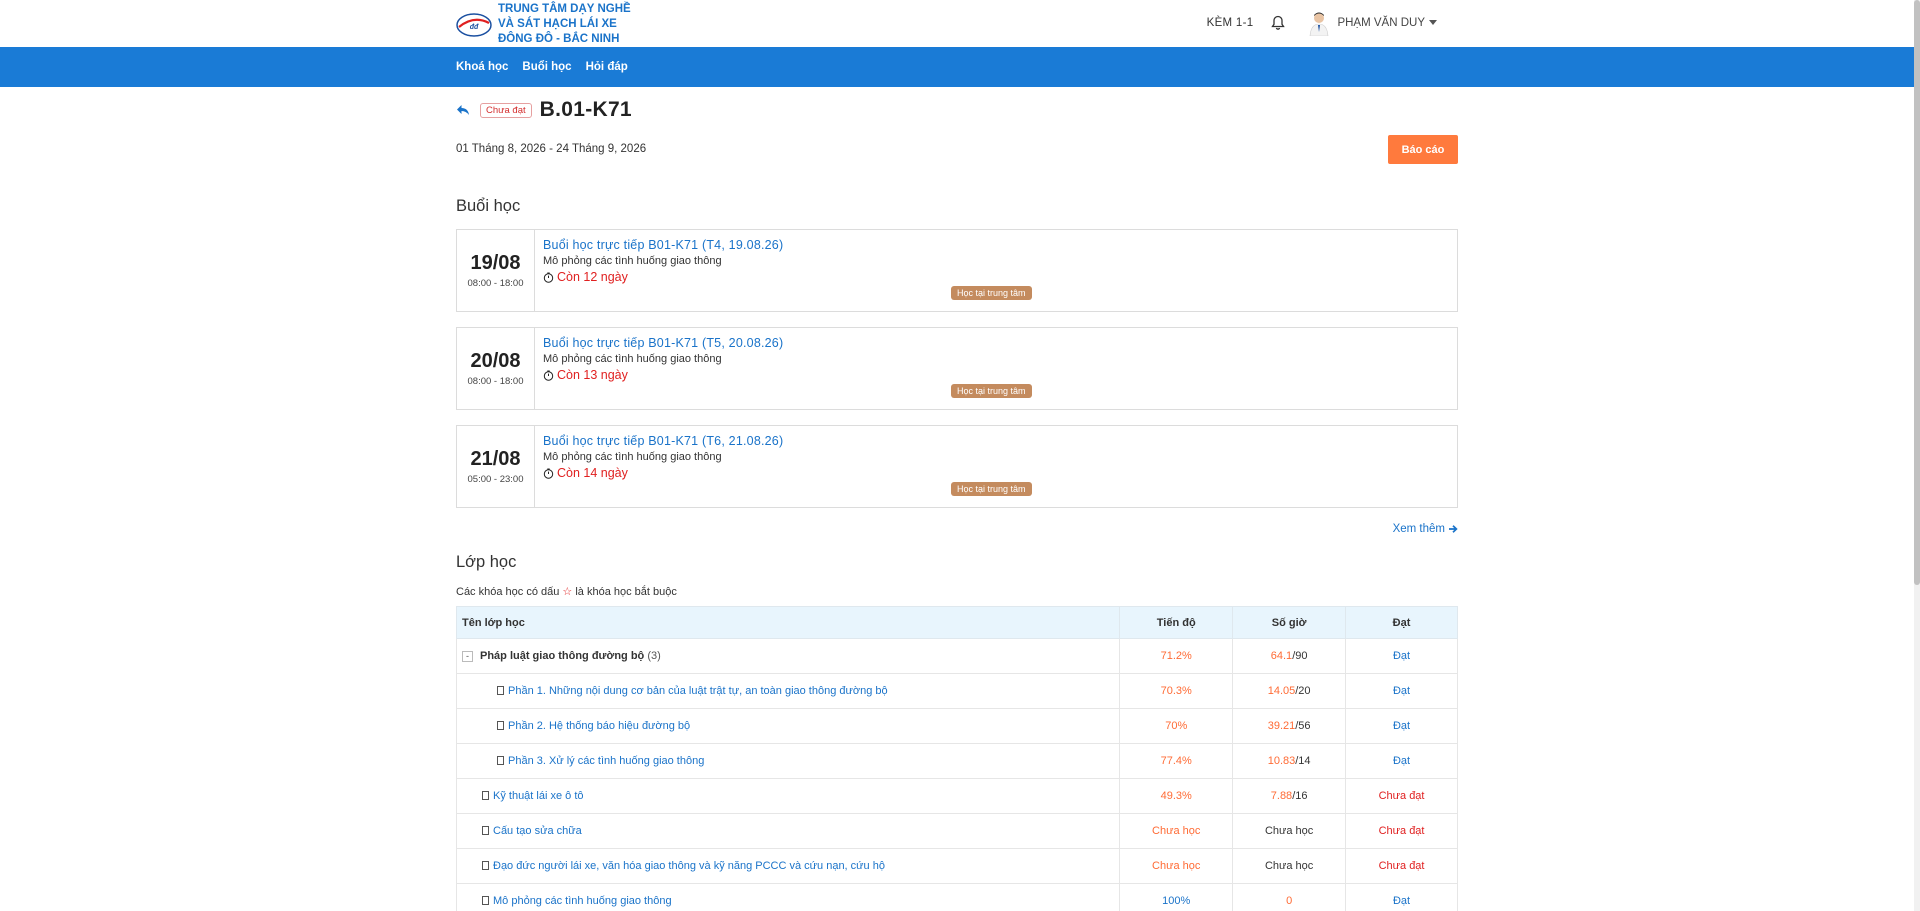  Describe the element at coordinates (1433, 23) in the screenshot. I see `chevron-down-icon` at that location.